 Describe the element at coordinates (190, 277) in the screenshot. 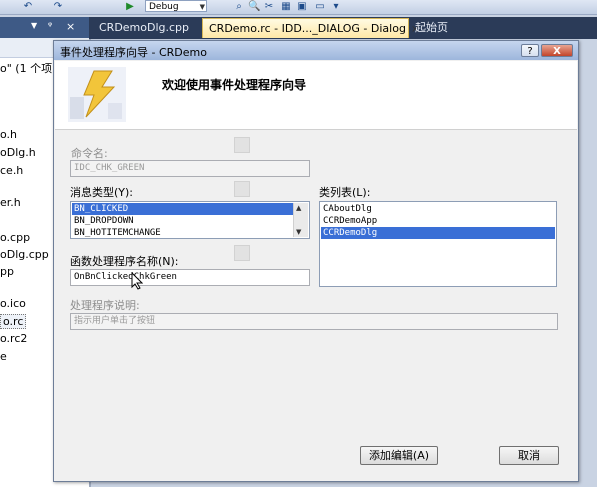

I see `handler-name-input: OnBnClickedChkGreen` at that location.